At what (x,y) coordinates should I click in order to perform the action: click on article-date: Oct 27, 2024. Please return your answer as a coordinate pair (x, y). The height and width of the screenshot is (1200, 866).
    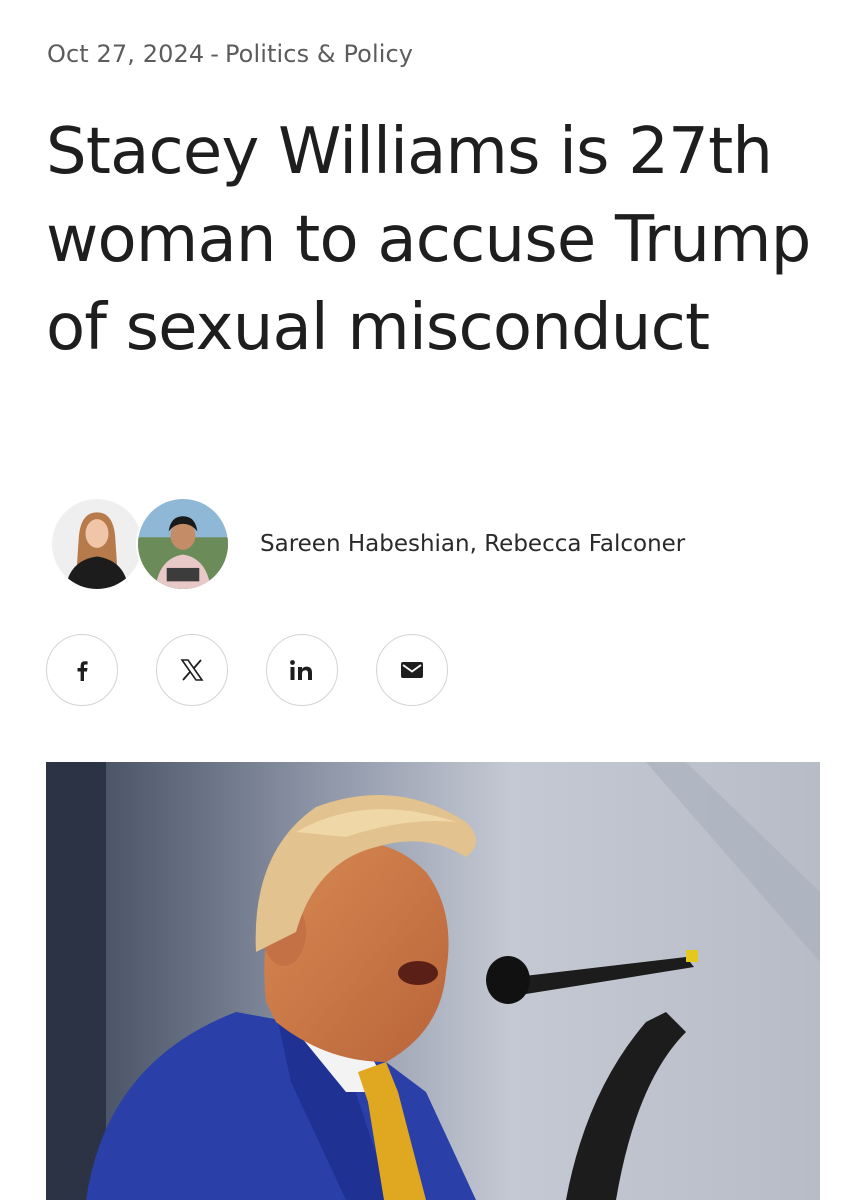
    Looking at the image, I should click on (126, 54).